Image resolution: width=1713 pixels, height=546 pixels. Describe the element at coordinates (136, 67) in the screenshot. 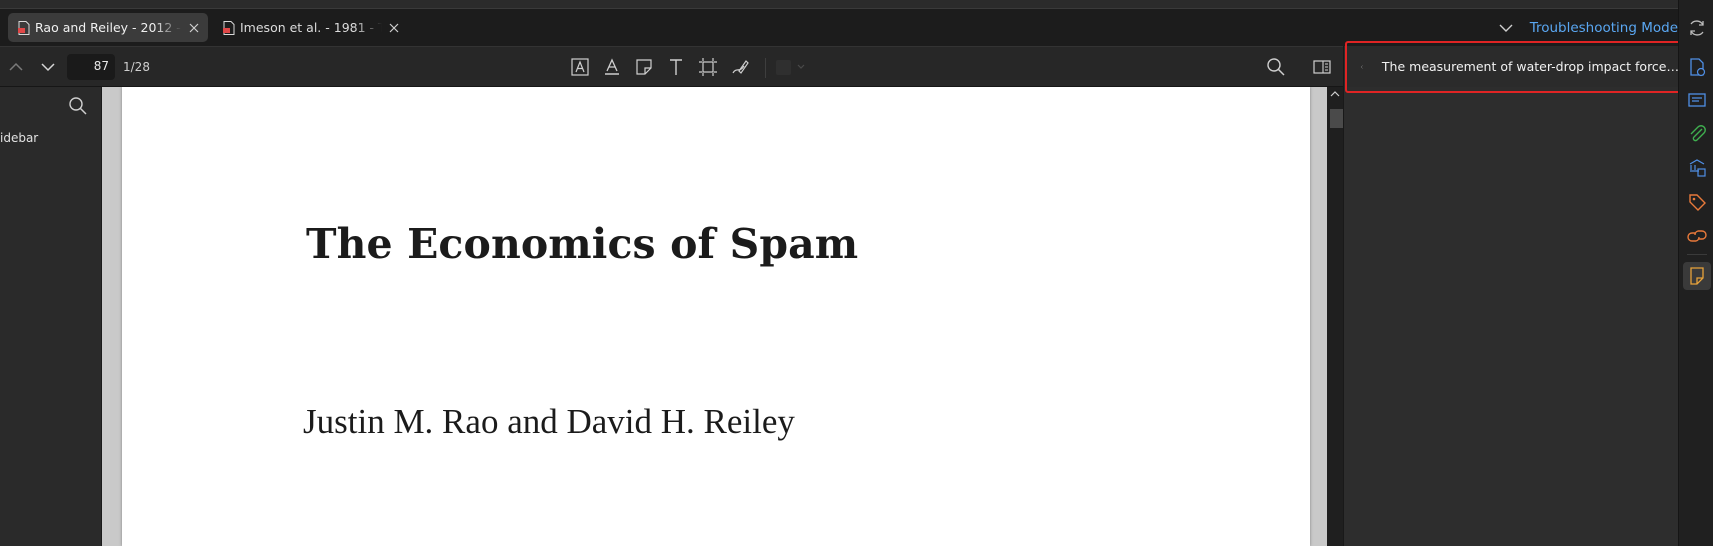

I see `page-count: 1/28` at that location.